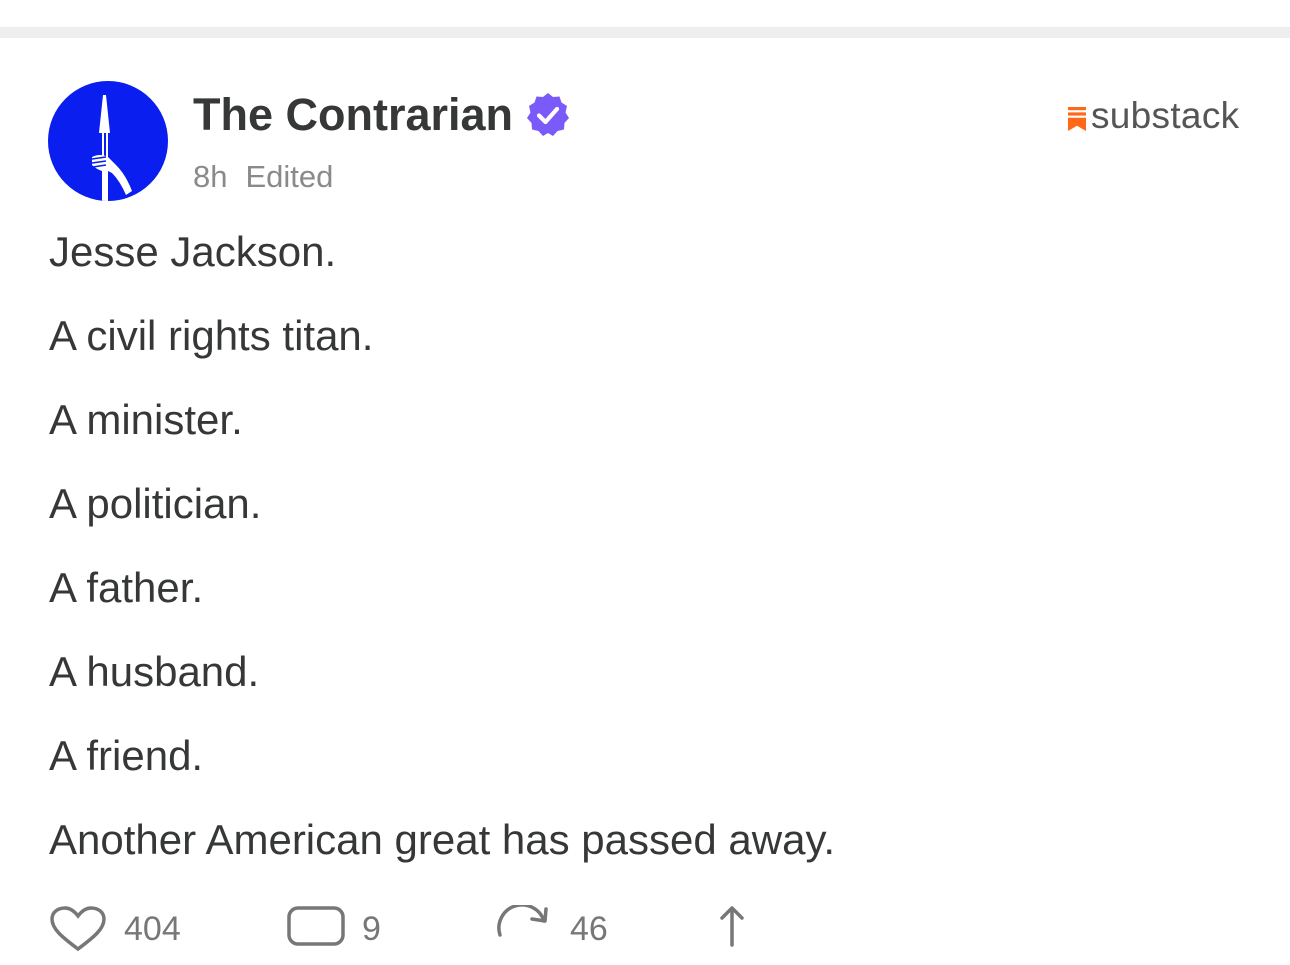 The height and width of the screenshot is (965, 1290). What do you see at coordinates (289, 176) in the screenshot?
I see `edited-label: Edited` at bounding box center [289, 176].